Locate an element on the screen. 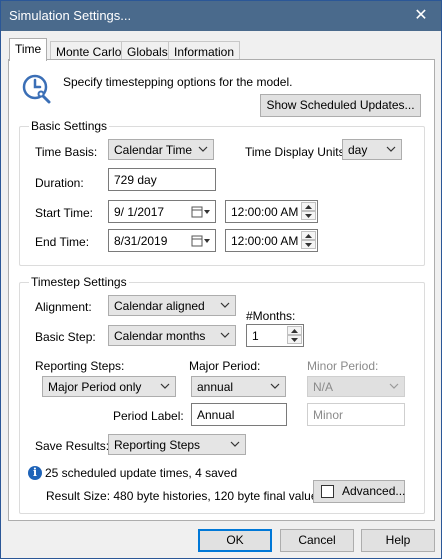  cancel-button: Cancel is located at coordinates (317, 540).